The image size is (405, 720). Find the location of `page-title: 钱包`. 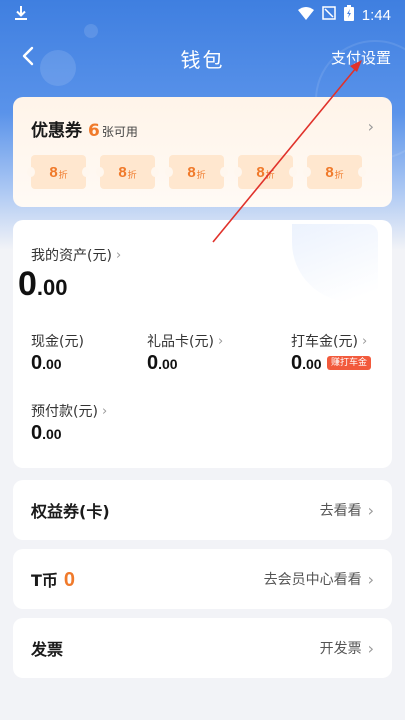

page-title: 钱包 is located at coordinates (202, 59).